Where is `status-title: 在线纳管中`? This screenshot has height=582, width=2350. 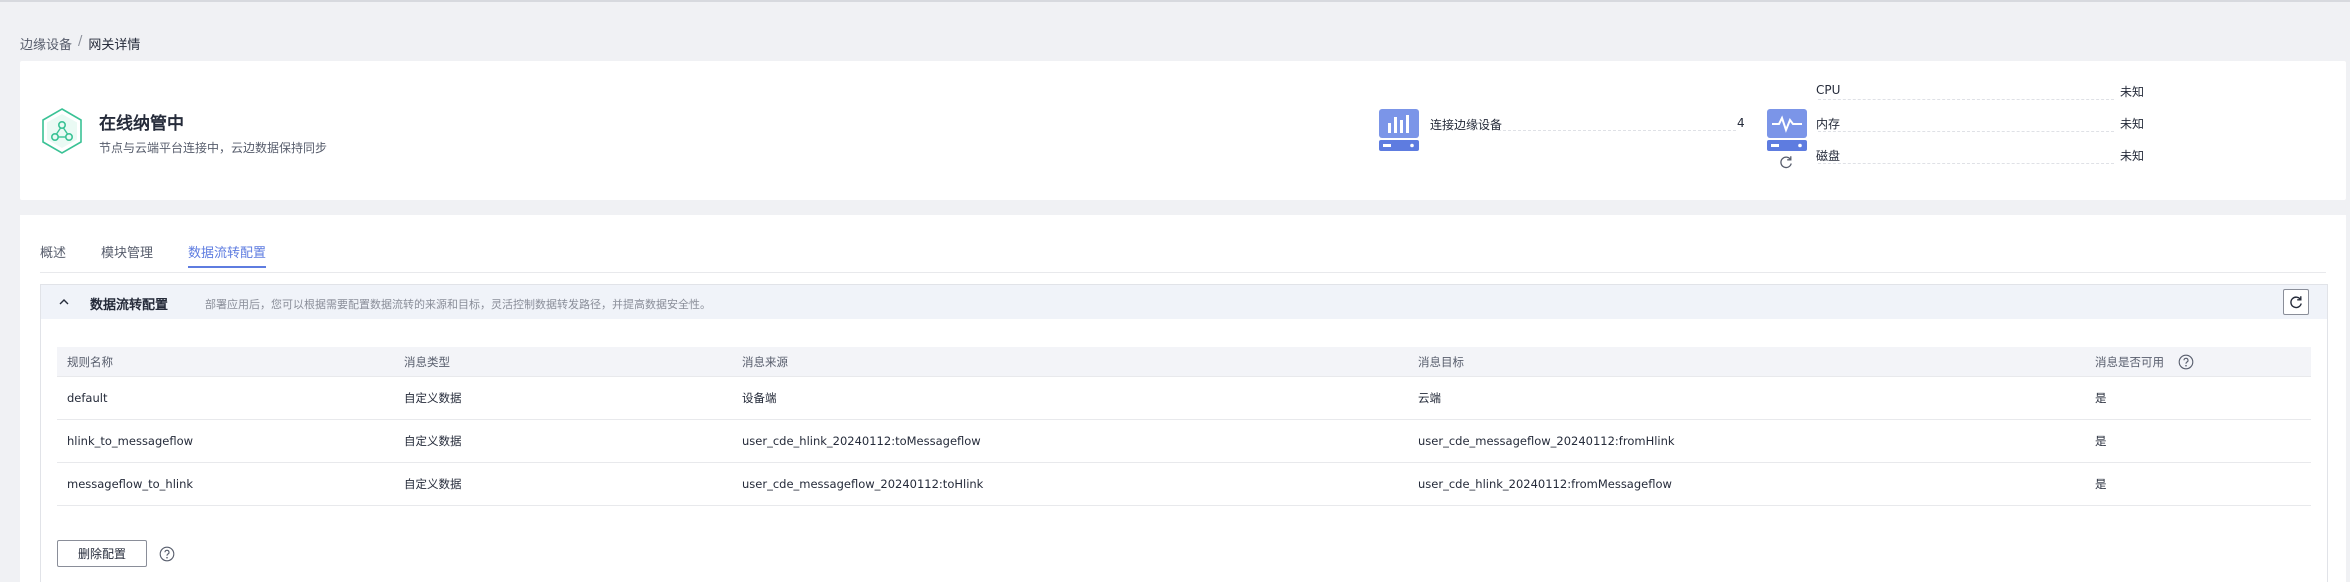 status-title: 在线纳管中 is located at coordinates (141, 124).